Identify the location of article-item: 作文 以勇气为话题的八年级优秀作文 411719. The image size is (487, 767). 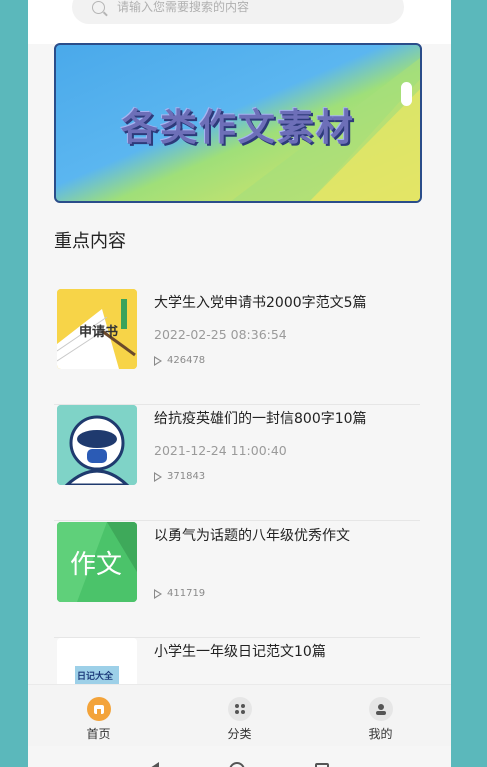
(237, 580).